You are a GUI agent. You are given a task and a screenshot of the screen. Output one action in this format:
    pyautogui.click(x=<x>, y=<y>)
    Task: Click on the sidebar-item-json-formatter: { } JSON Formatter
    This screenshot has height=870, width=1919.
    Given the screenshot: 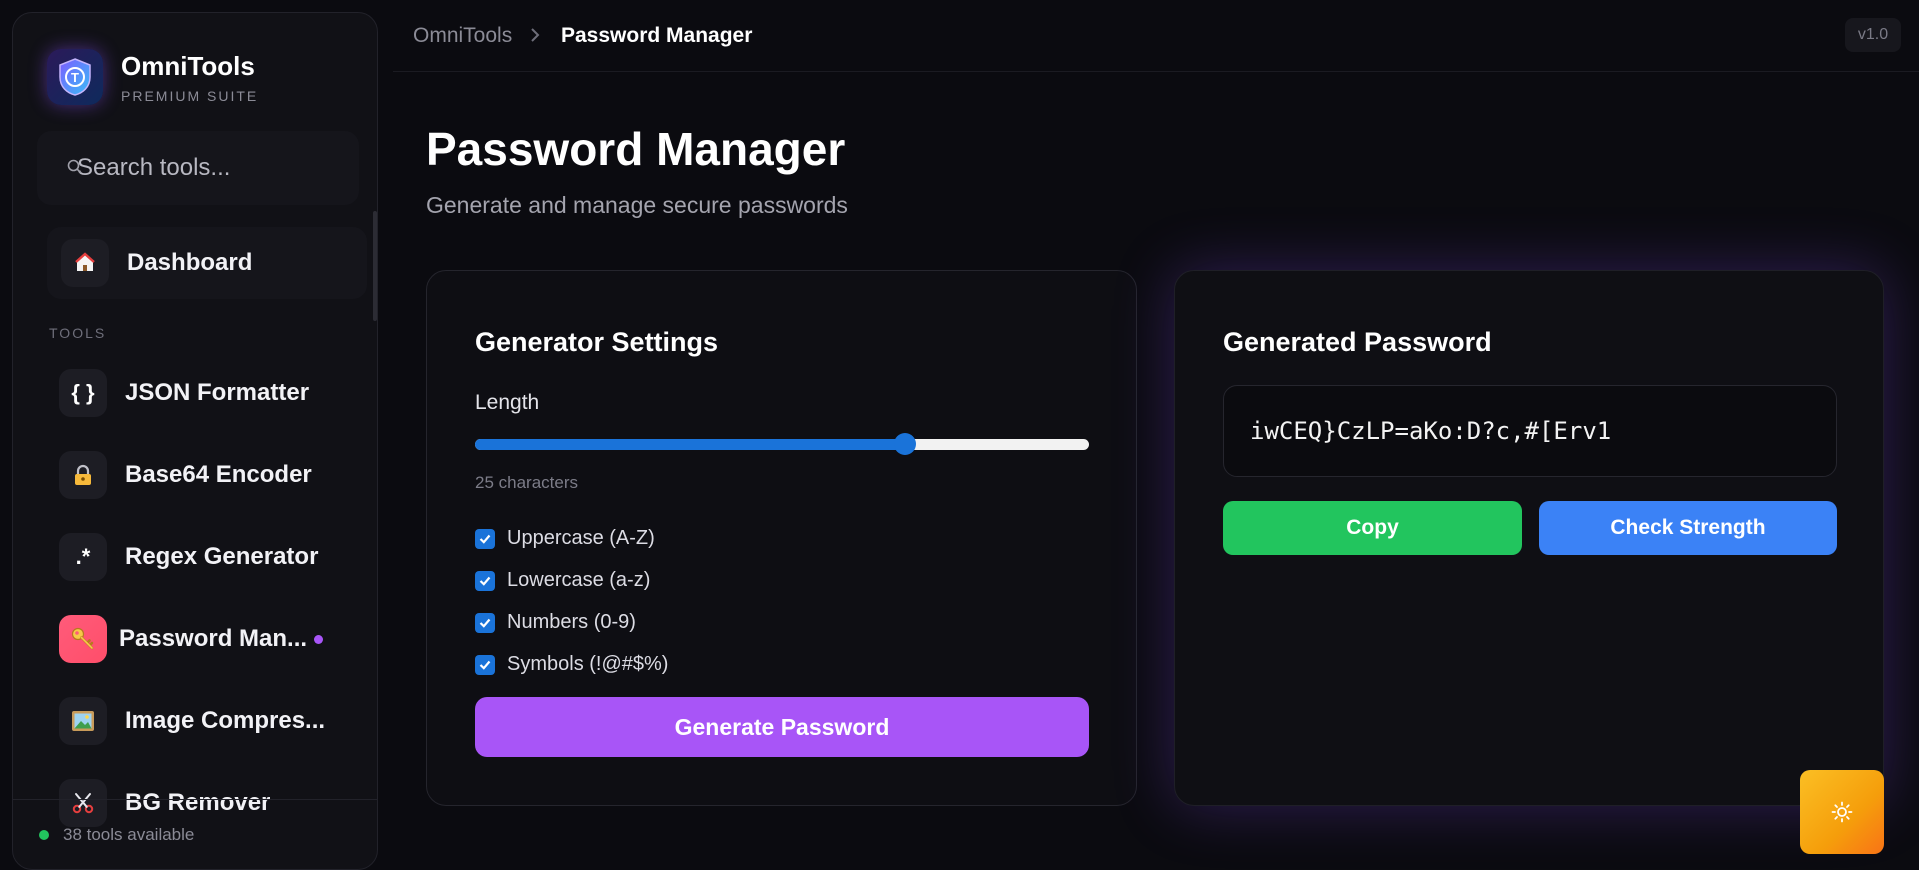 What is the action you would take?
    pyautogui.click(x=214, y=393)
    